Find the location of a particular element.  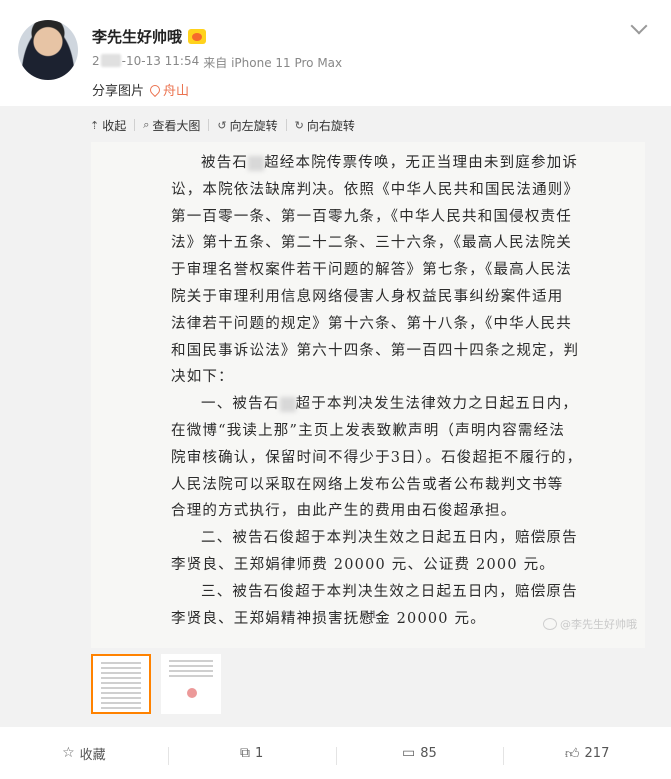

weibo-logo-icon is located at coordinates (550, 624).